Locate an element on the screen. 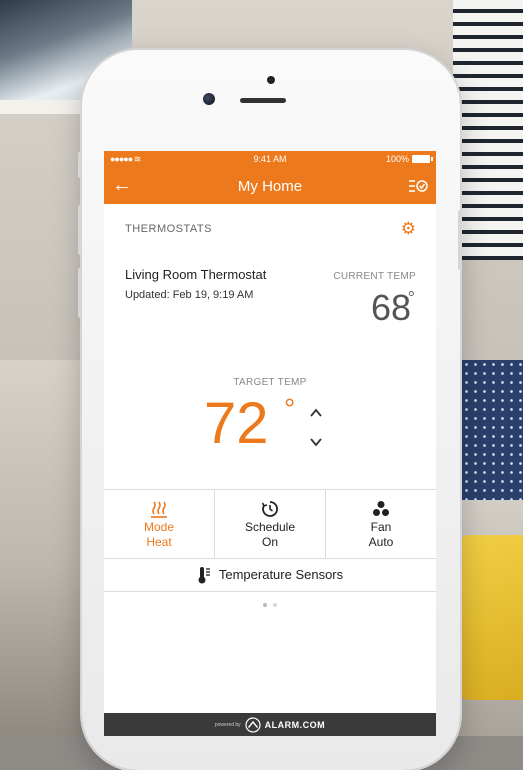 Image resolution: width=523 pixels, height=770 pixels. section-title: THERMOSTATS is located at coordinates (168, 229).